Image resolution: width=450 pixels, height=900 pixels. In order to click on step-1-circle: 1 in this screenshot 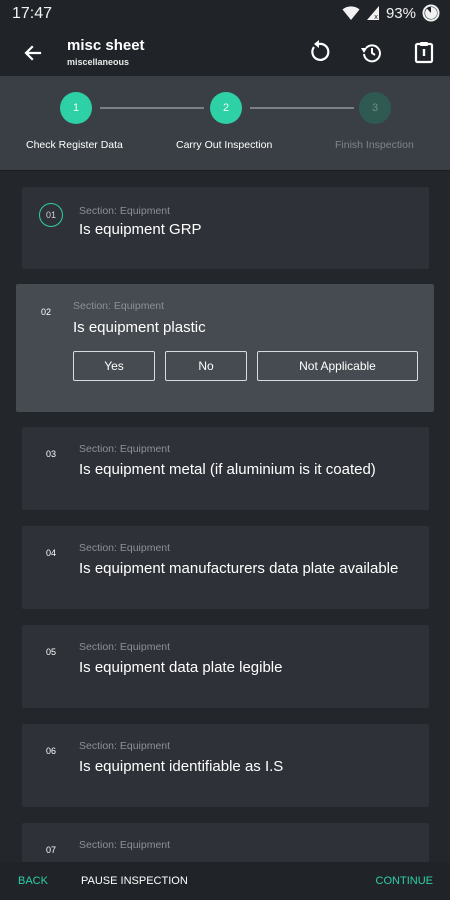, I will do `click(76, 108)`.